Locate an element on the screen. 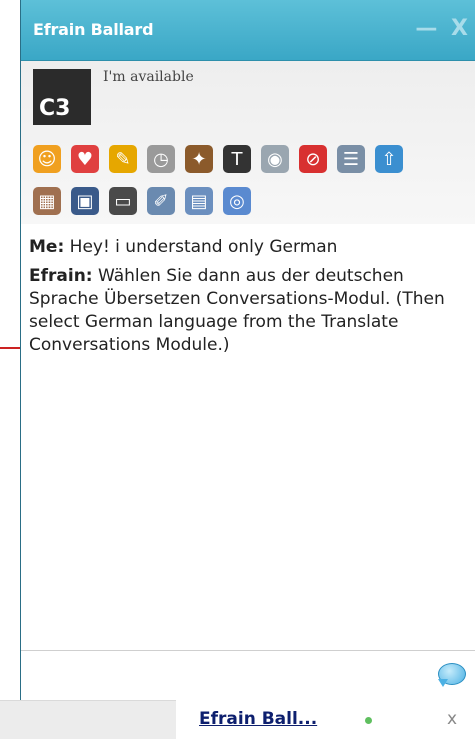 The width and height of the screenshot is (475, 739). cards-icon: ♥ is located at coordinates (85, 159).